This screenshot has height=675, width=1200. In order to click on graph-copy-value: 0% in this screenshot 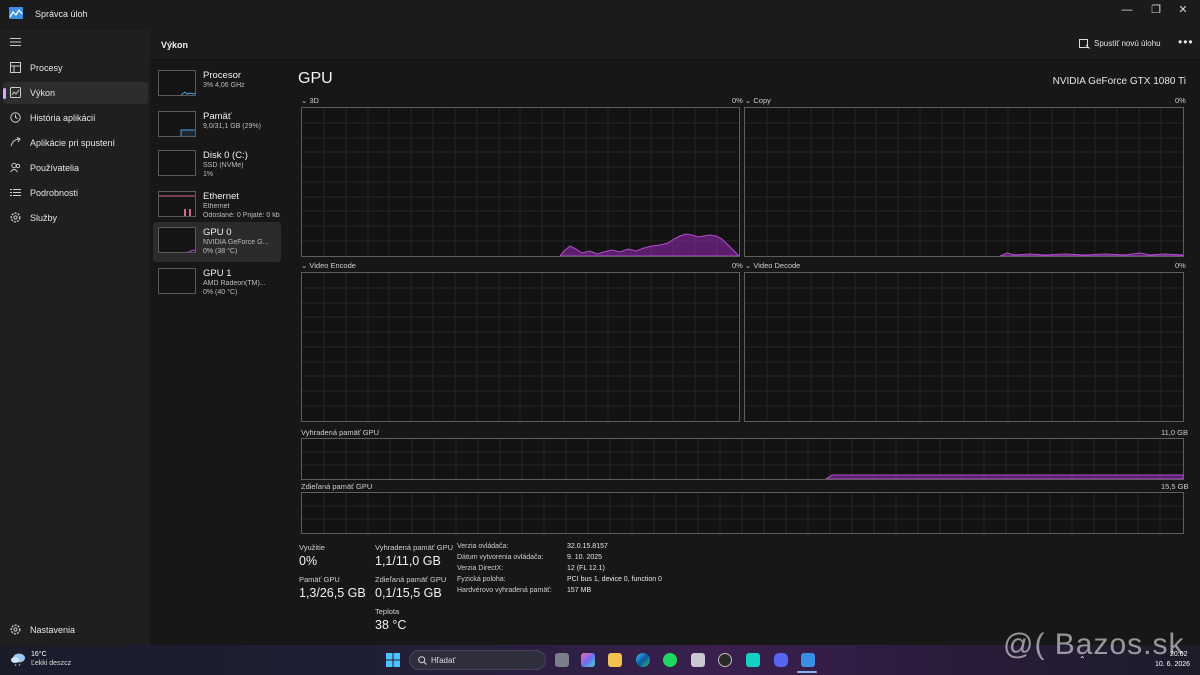, I will do `click(1180, 100)`.